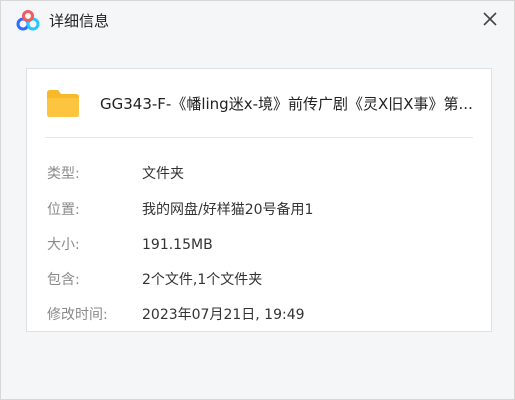  Describe the element at coordinates (79, 21) in the screenshot. I see `dialog-title: 详细信息` at that location.